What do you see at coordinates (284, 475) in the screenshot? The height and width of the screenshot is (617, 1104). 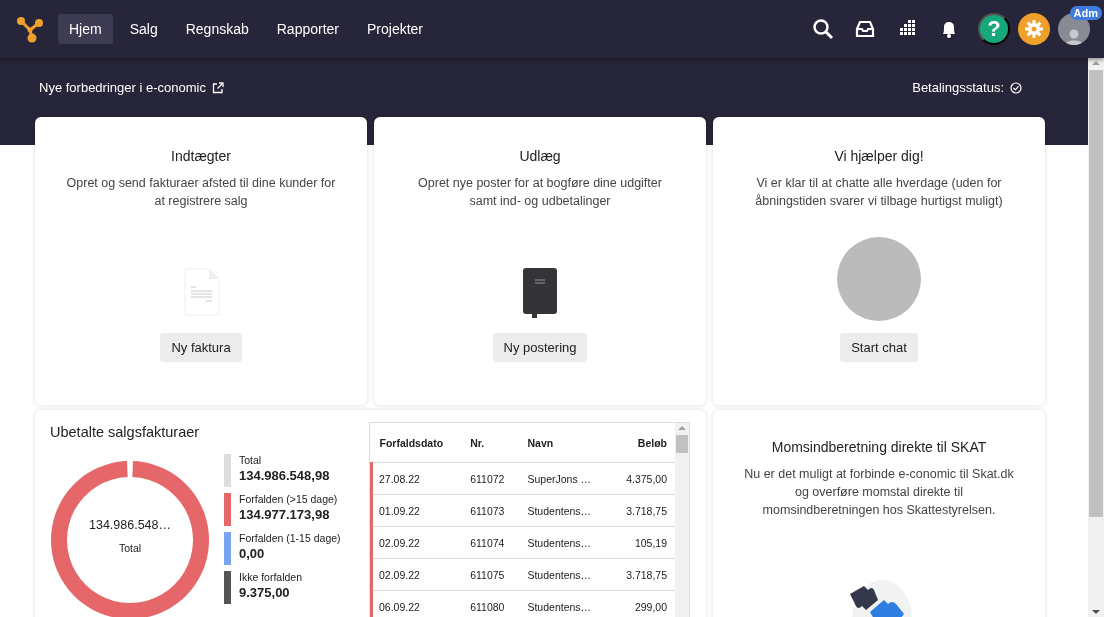 I see `legend-value: 134.986.548,98` at bounding box center [284, 475].